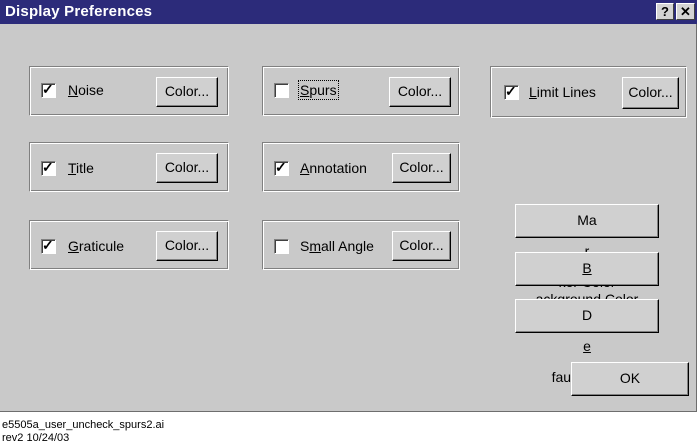 This screenshot has width=697, height=448. Describe the element at coordinates (587, 247) in the screenshot. I see `marker-color-button: Marker Color` at that location.